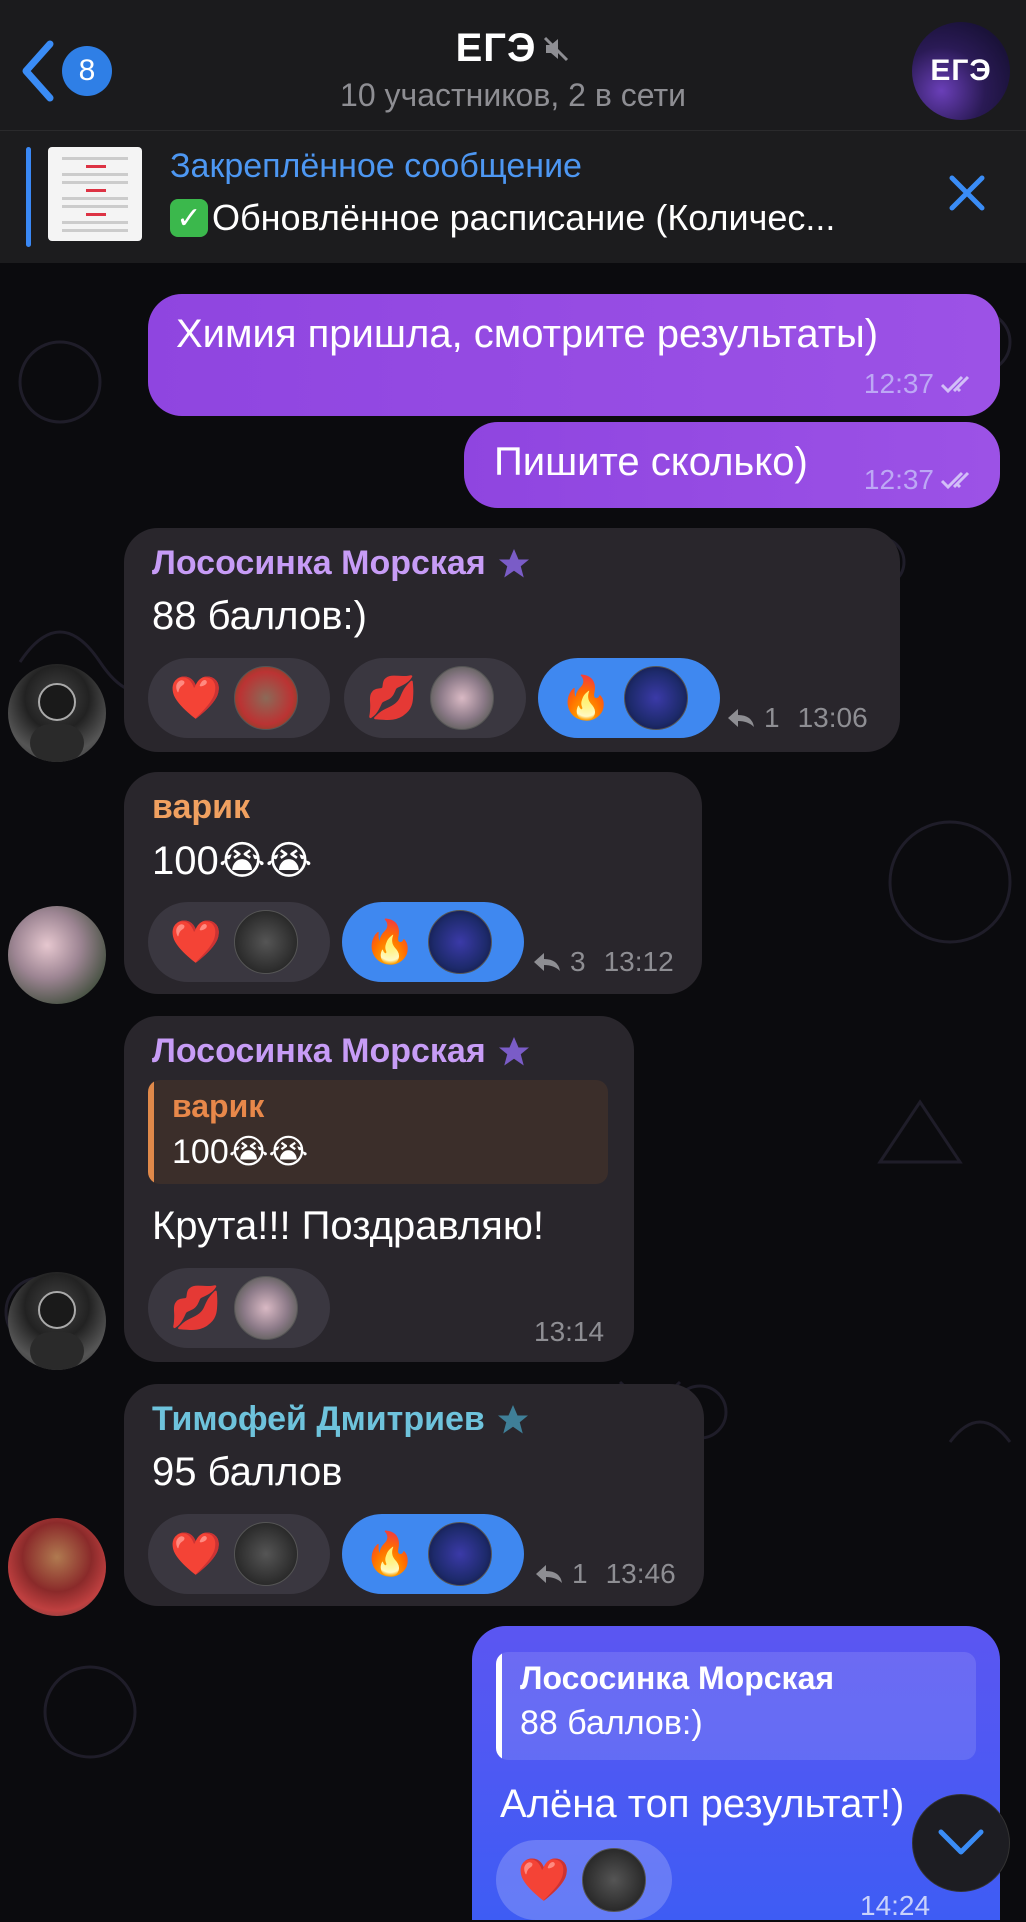 This screenshot has height=1922, width=1026. I want to click on close-icon, so click(967, 193).